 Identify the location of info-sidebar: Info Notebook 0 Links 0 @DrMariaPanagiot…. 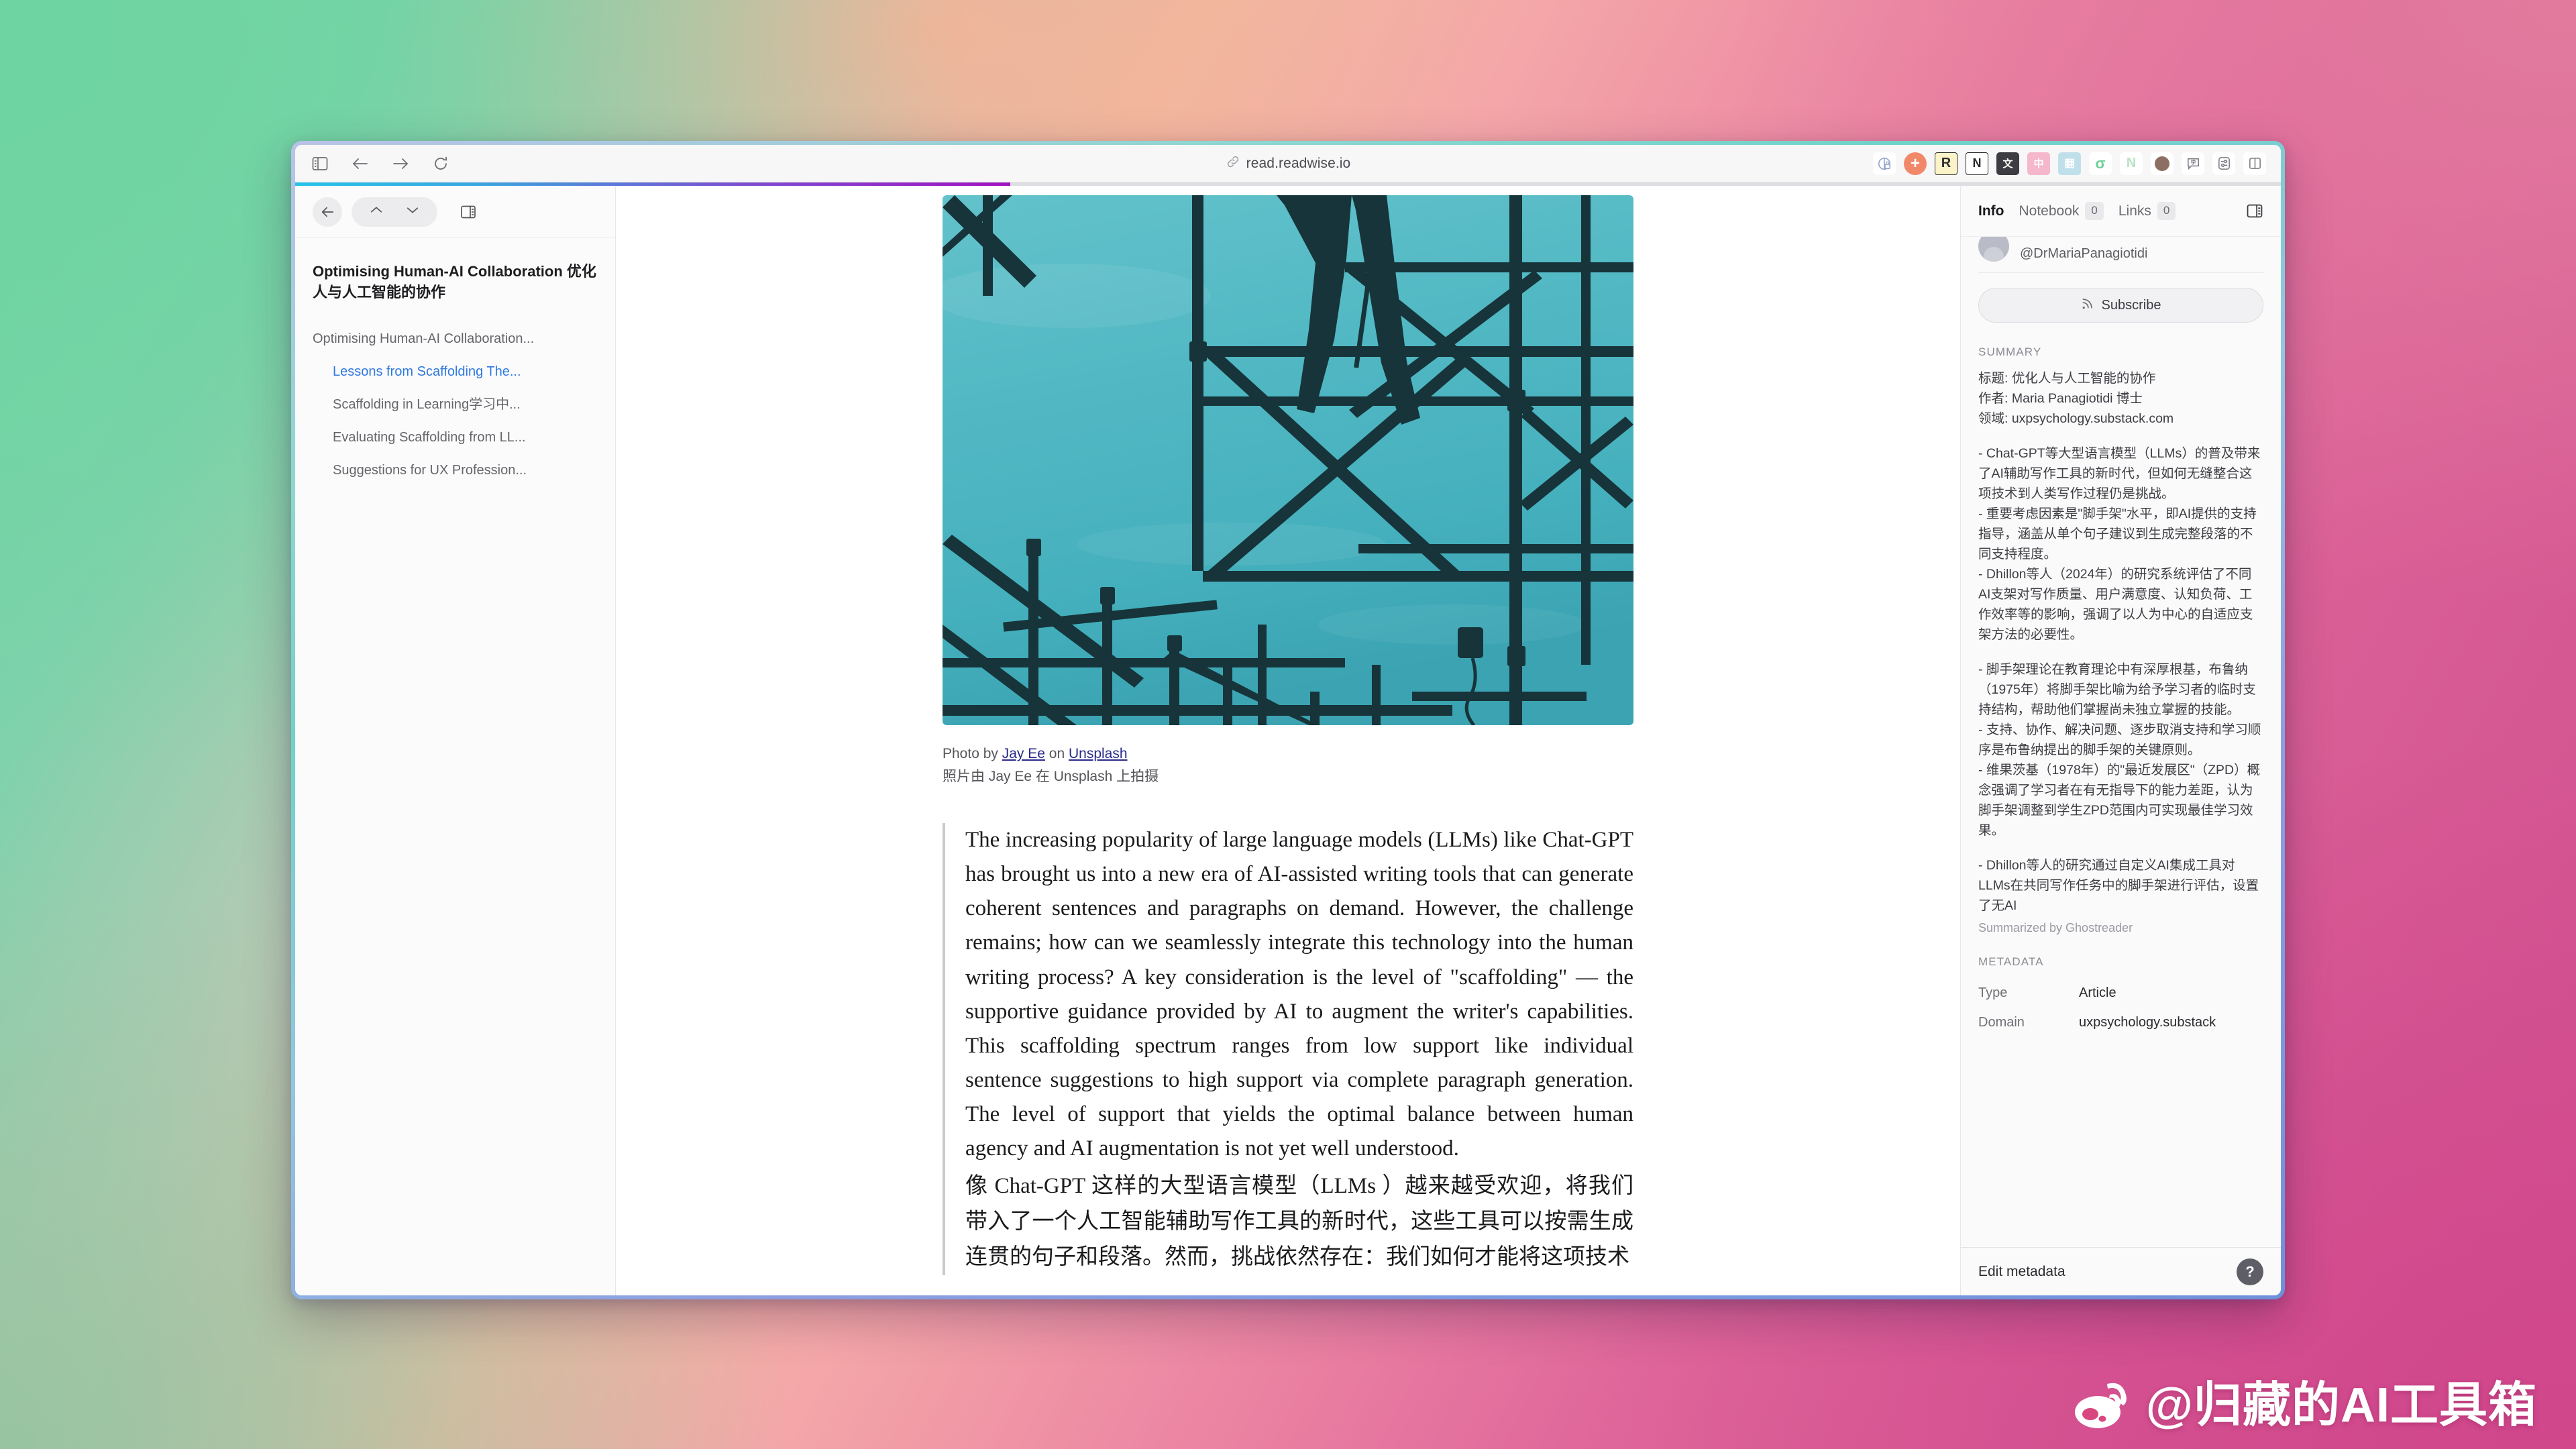
(2120, 740).